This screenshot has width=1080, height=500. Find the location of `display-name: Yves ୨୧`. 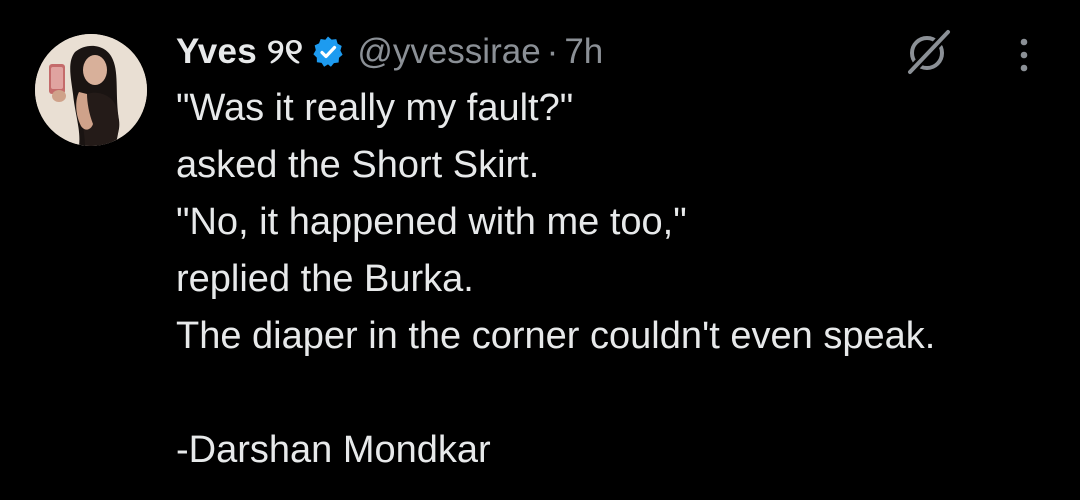

display-name: Yves ୨୧ is located at coordinates (239, 52).